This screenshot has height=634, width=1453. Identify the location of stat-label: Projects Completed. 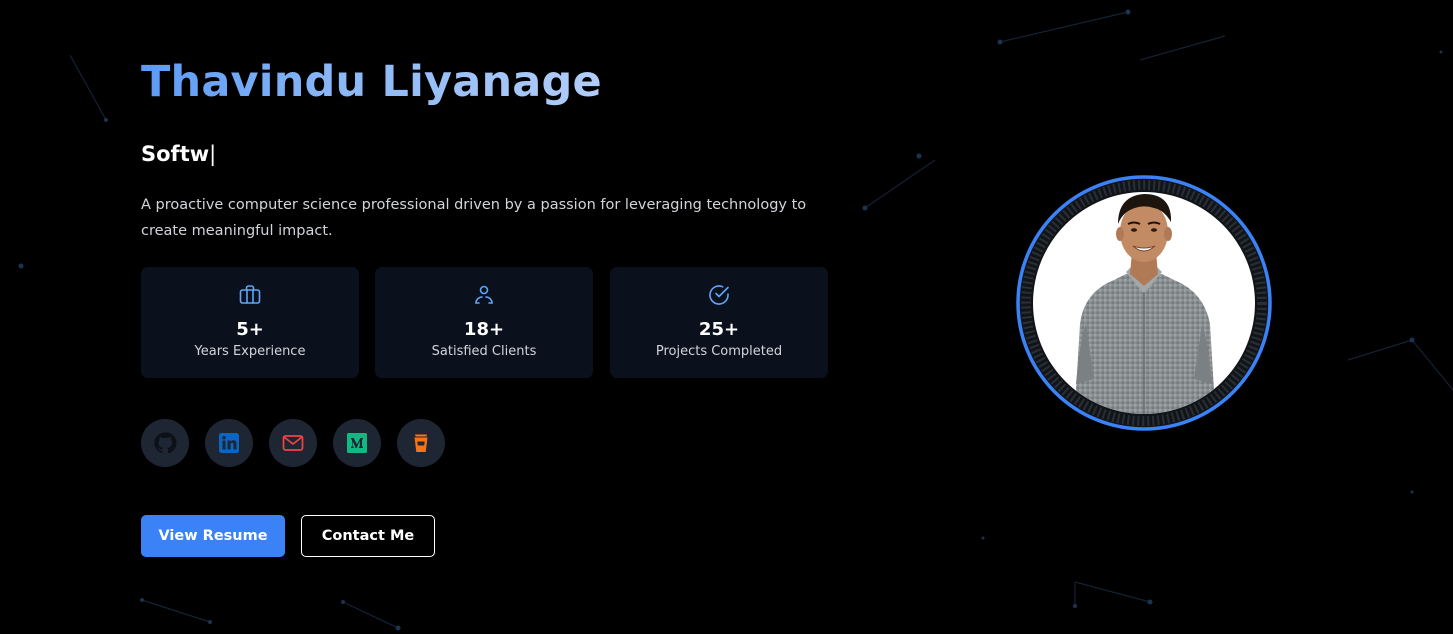
(719, 351).